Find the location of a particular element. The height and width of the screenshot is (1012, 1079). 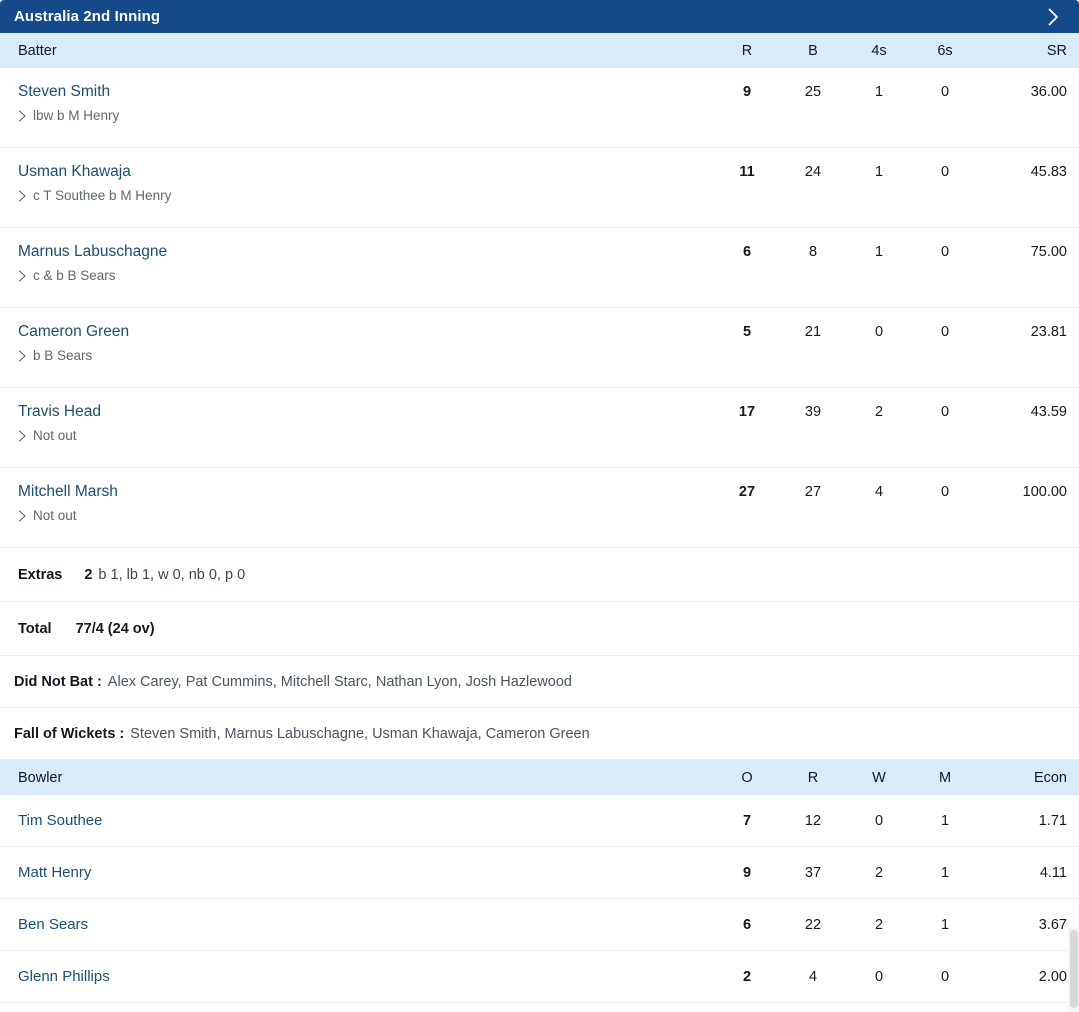

batter-info: Steven Smith lbw b M Henry is located at coordinates (366, 102).